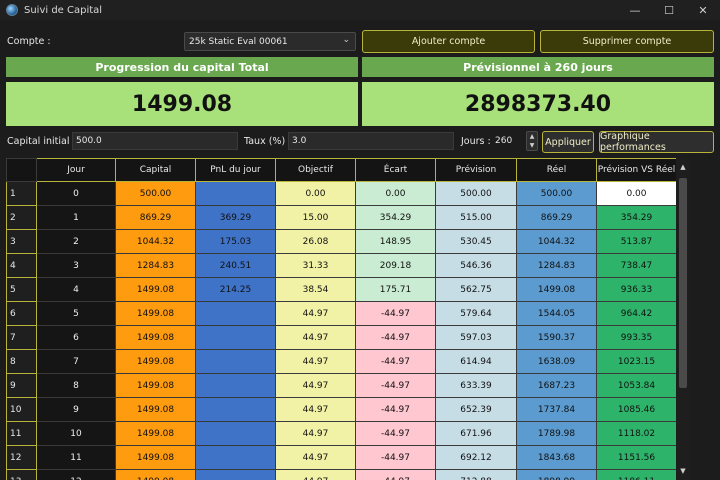 Image resolution: width=720 pixels, height=480 pixels. I want to click on row-number: 7, so click(21, 337).